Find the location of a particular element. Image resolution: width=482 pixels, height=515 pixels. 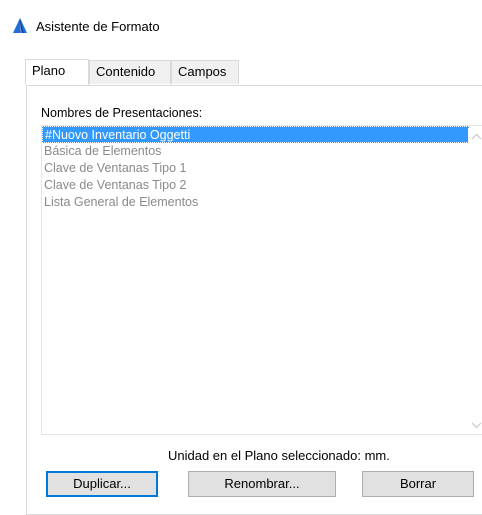

list-item-basica-elementos: Básica de Elementos is located at coordinates (101, 151).